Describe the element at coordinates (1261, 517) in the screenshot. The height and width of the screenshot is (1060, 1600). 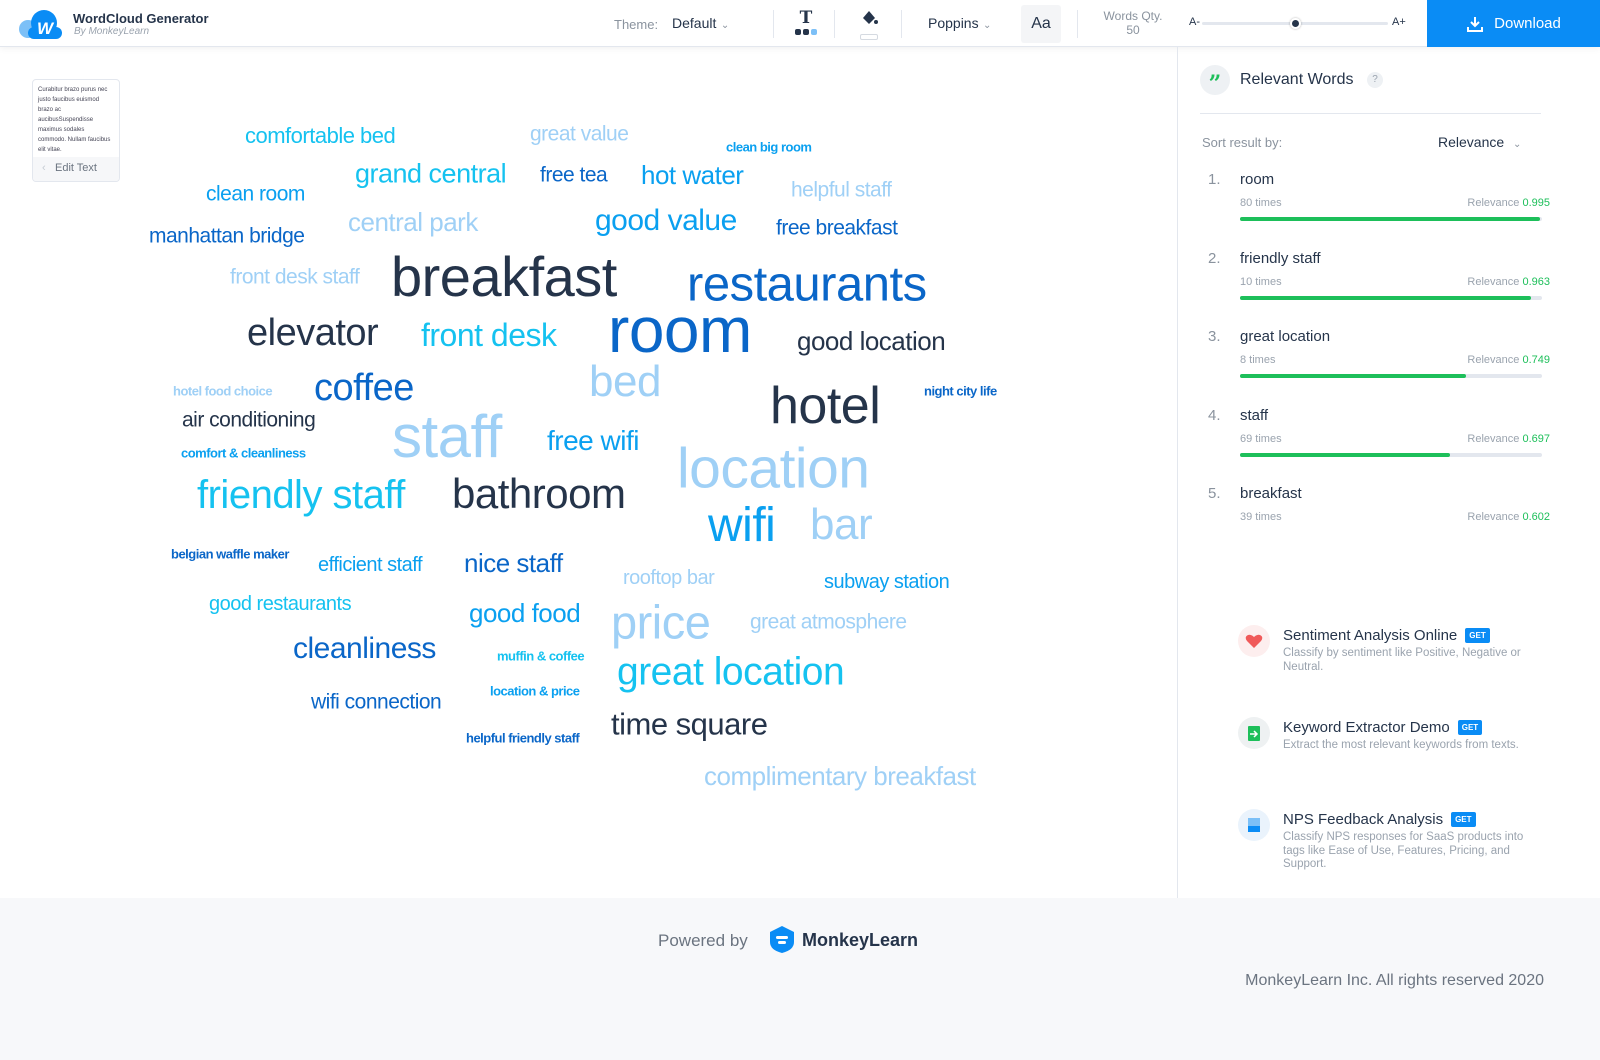
I see `result-times: 39 times` at that location.